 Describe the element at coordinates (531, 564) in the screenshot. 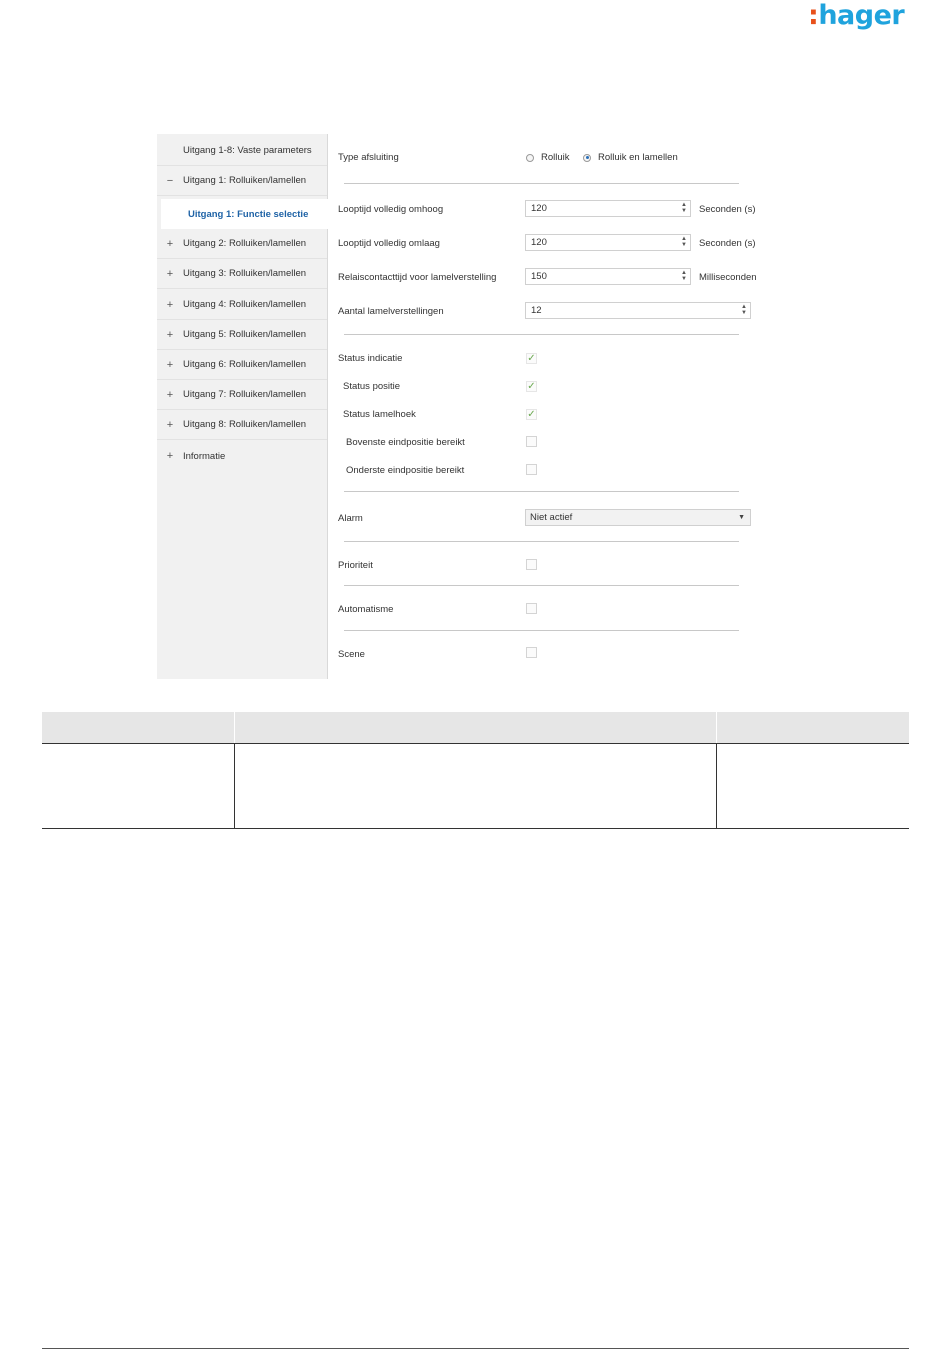

I see `prioriteit-checkbox` at that location.